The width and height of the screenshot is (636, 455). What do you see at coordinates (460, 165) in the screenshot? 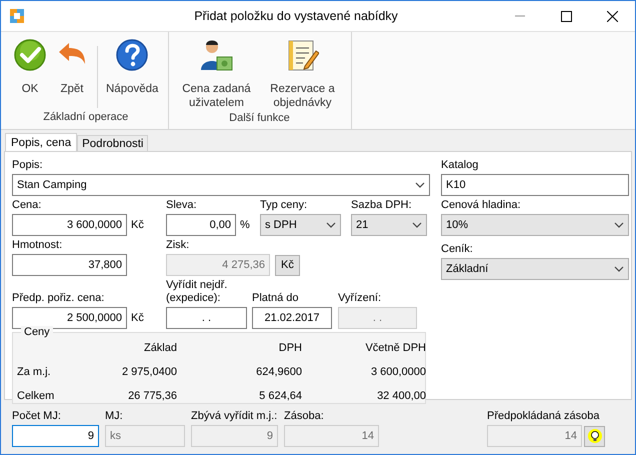
I see `field-label: Katalog` at bounding box center [460, 165].